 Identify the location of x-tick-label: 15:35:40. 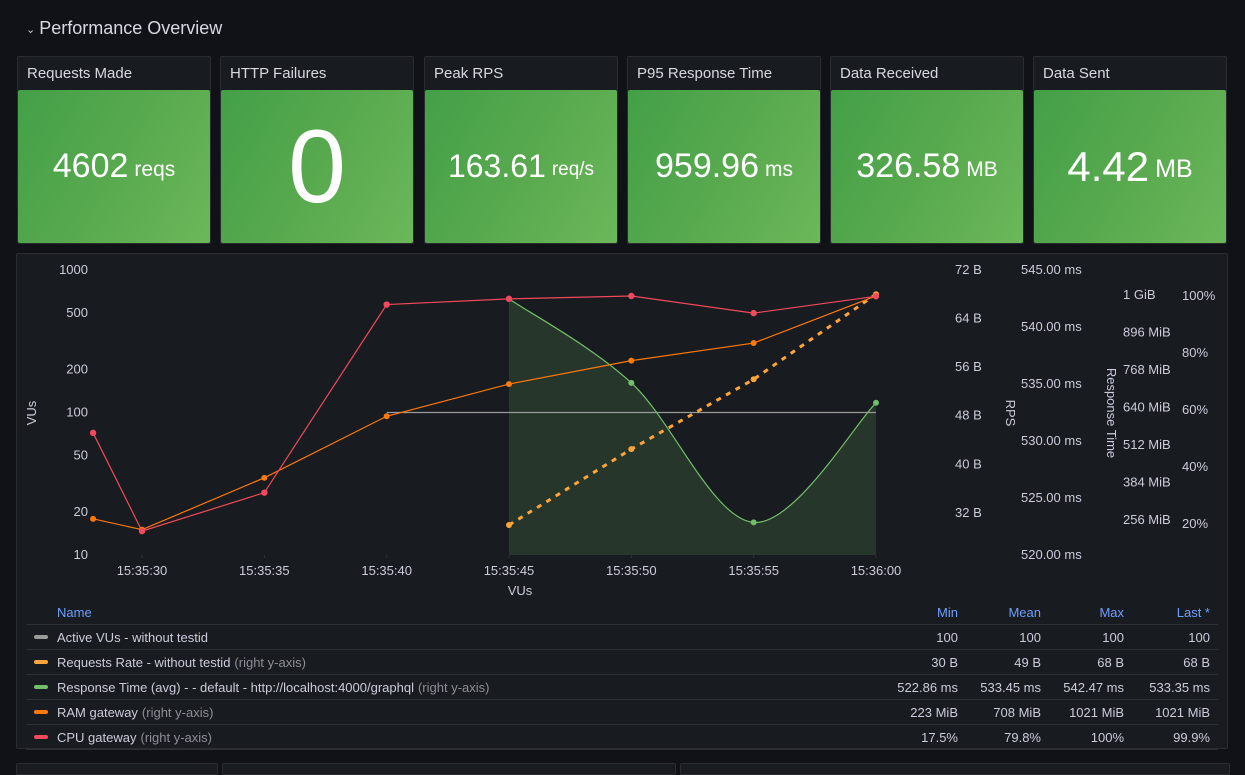
(386, 570).